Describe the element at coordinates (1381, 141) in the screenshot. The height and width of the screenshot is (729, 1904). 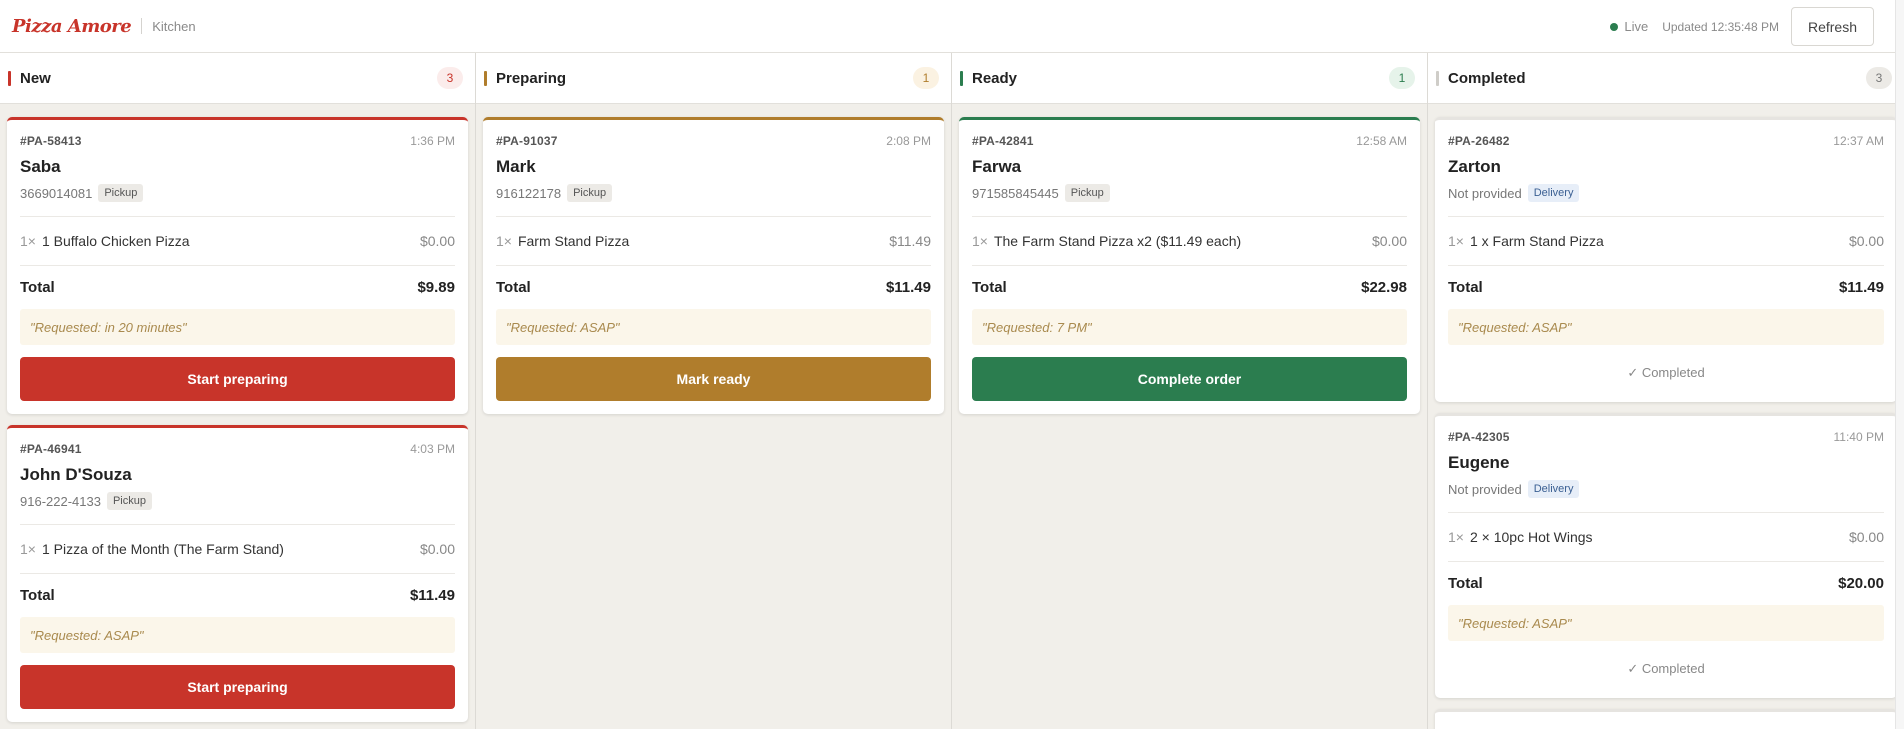
I see `order-time: 12:58 AM` at that location.